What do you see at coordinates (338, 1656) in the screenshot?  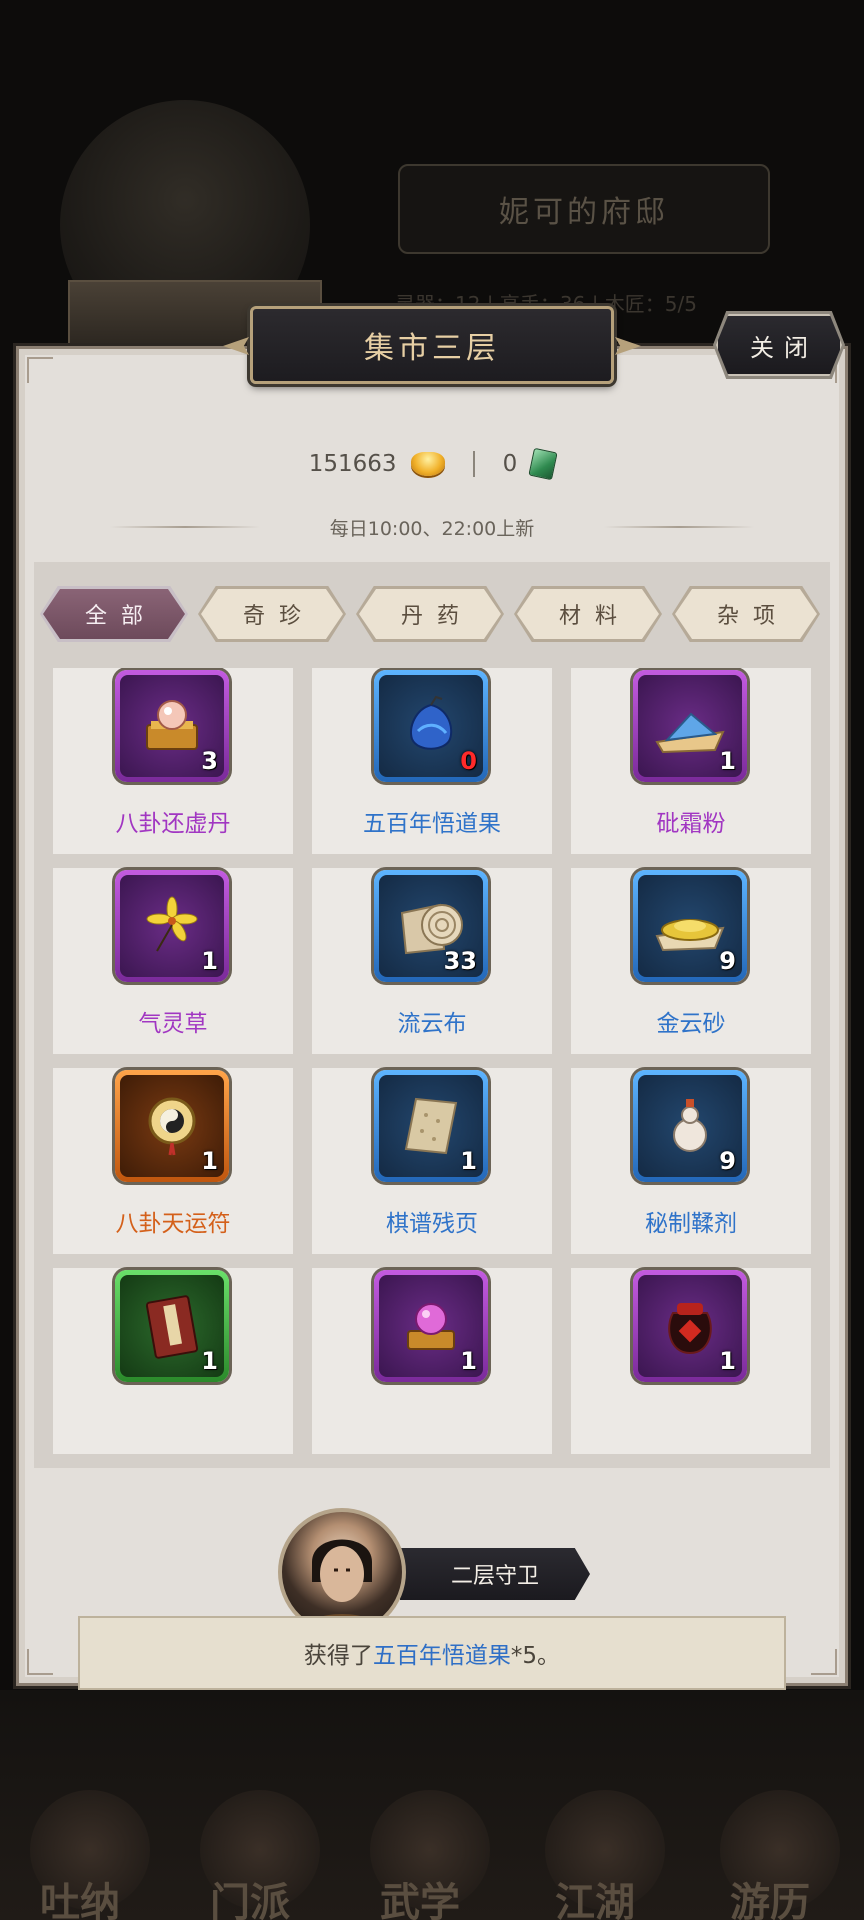 I see `toast-prefix: 获得了` at bounding box center [338, 1656].